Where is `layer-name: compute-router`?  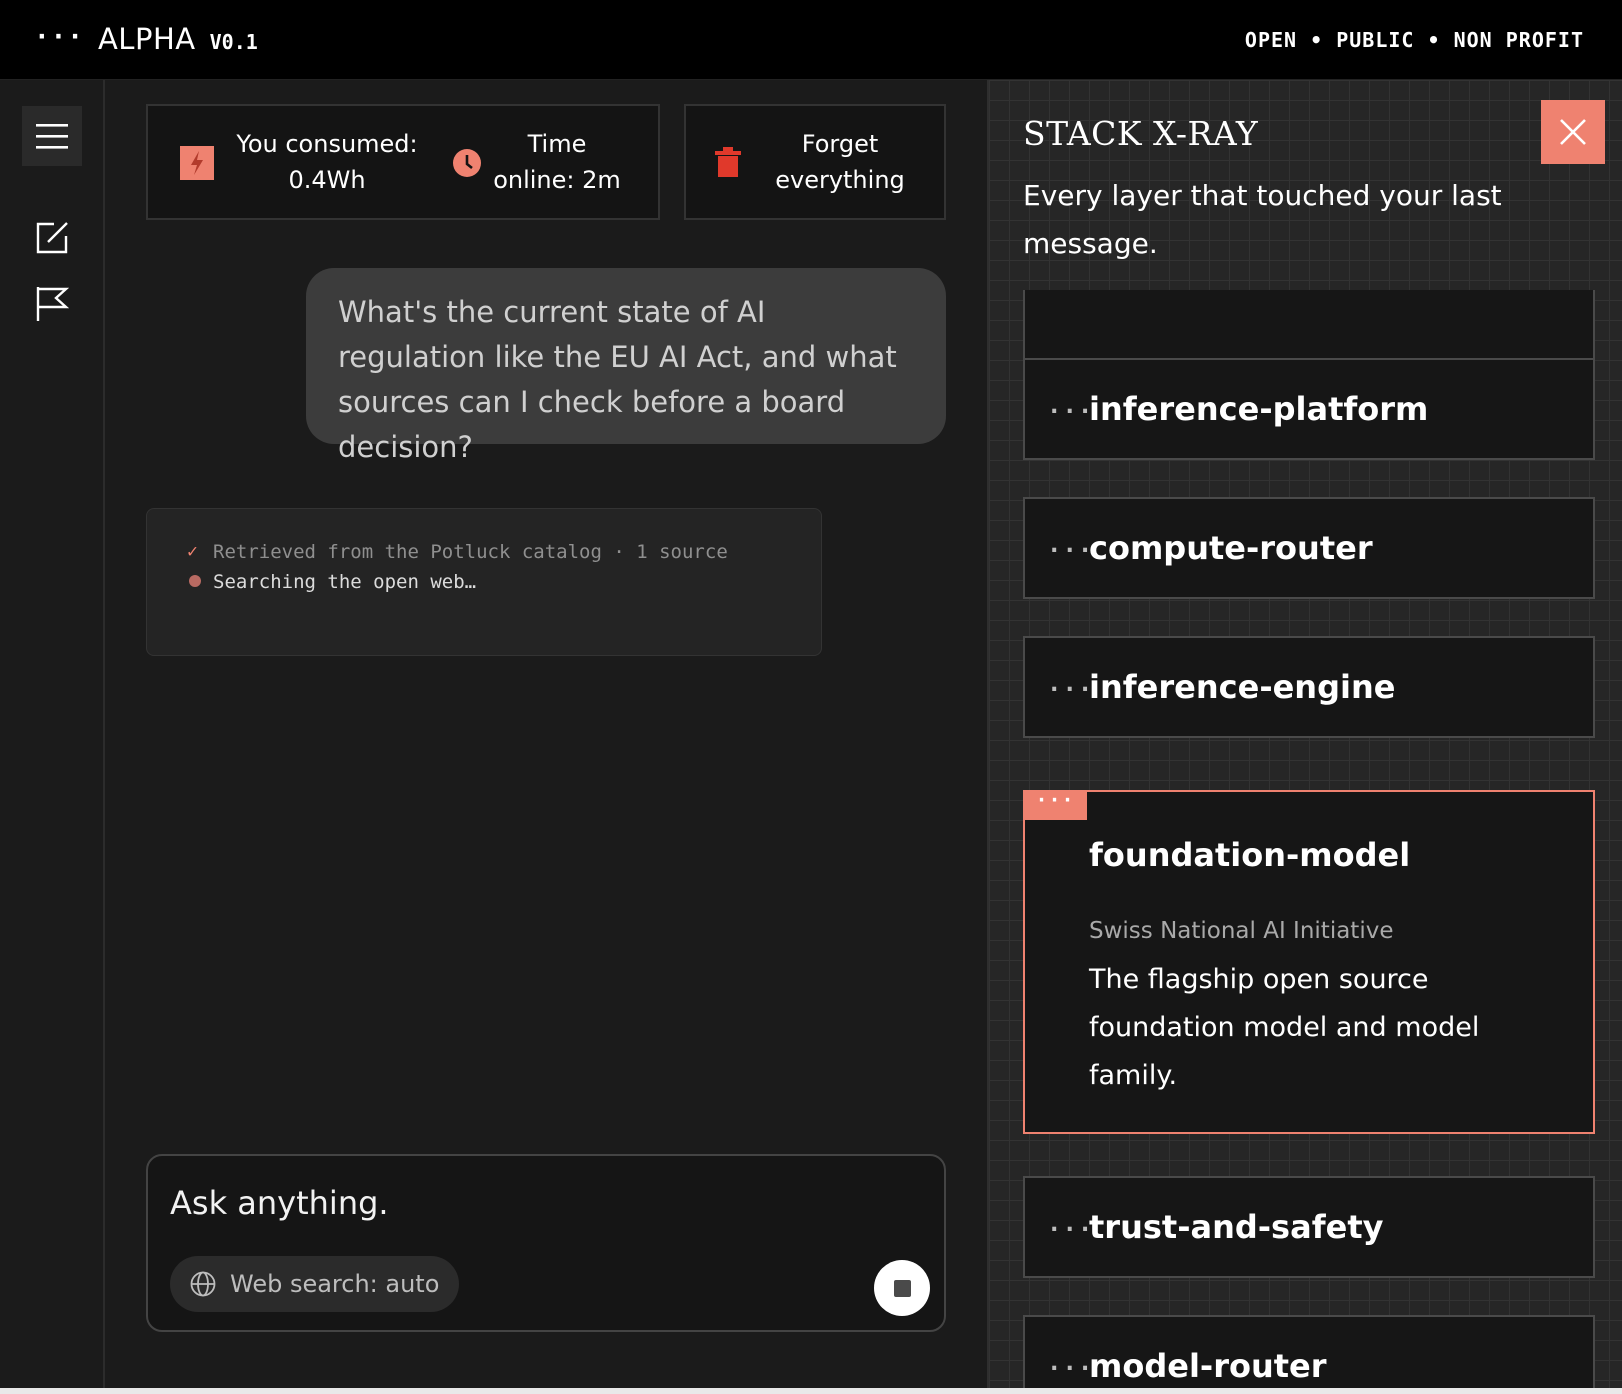 layer-name: compute-router is located at coordinates (1231, 548).